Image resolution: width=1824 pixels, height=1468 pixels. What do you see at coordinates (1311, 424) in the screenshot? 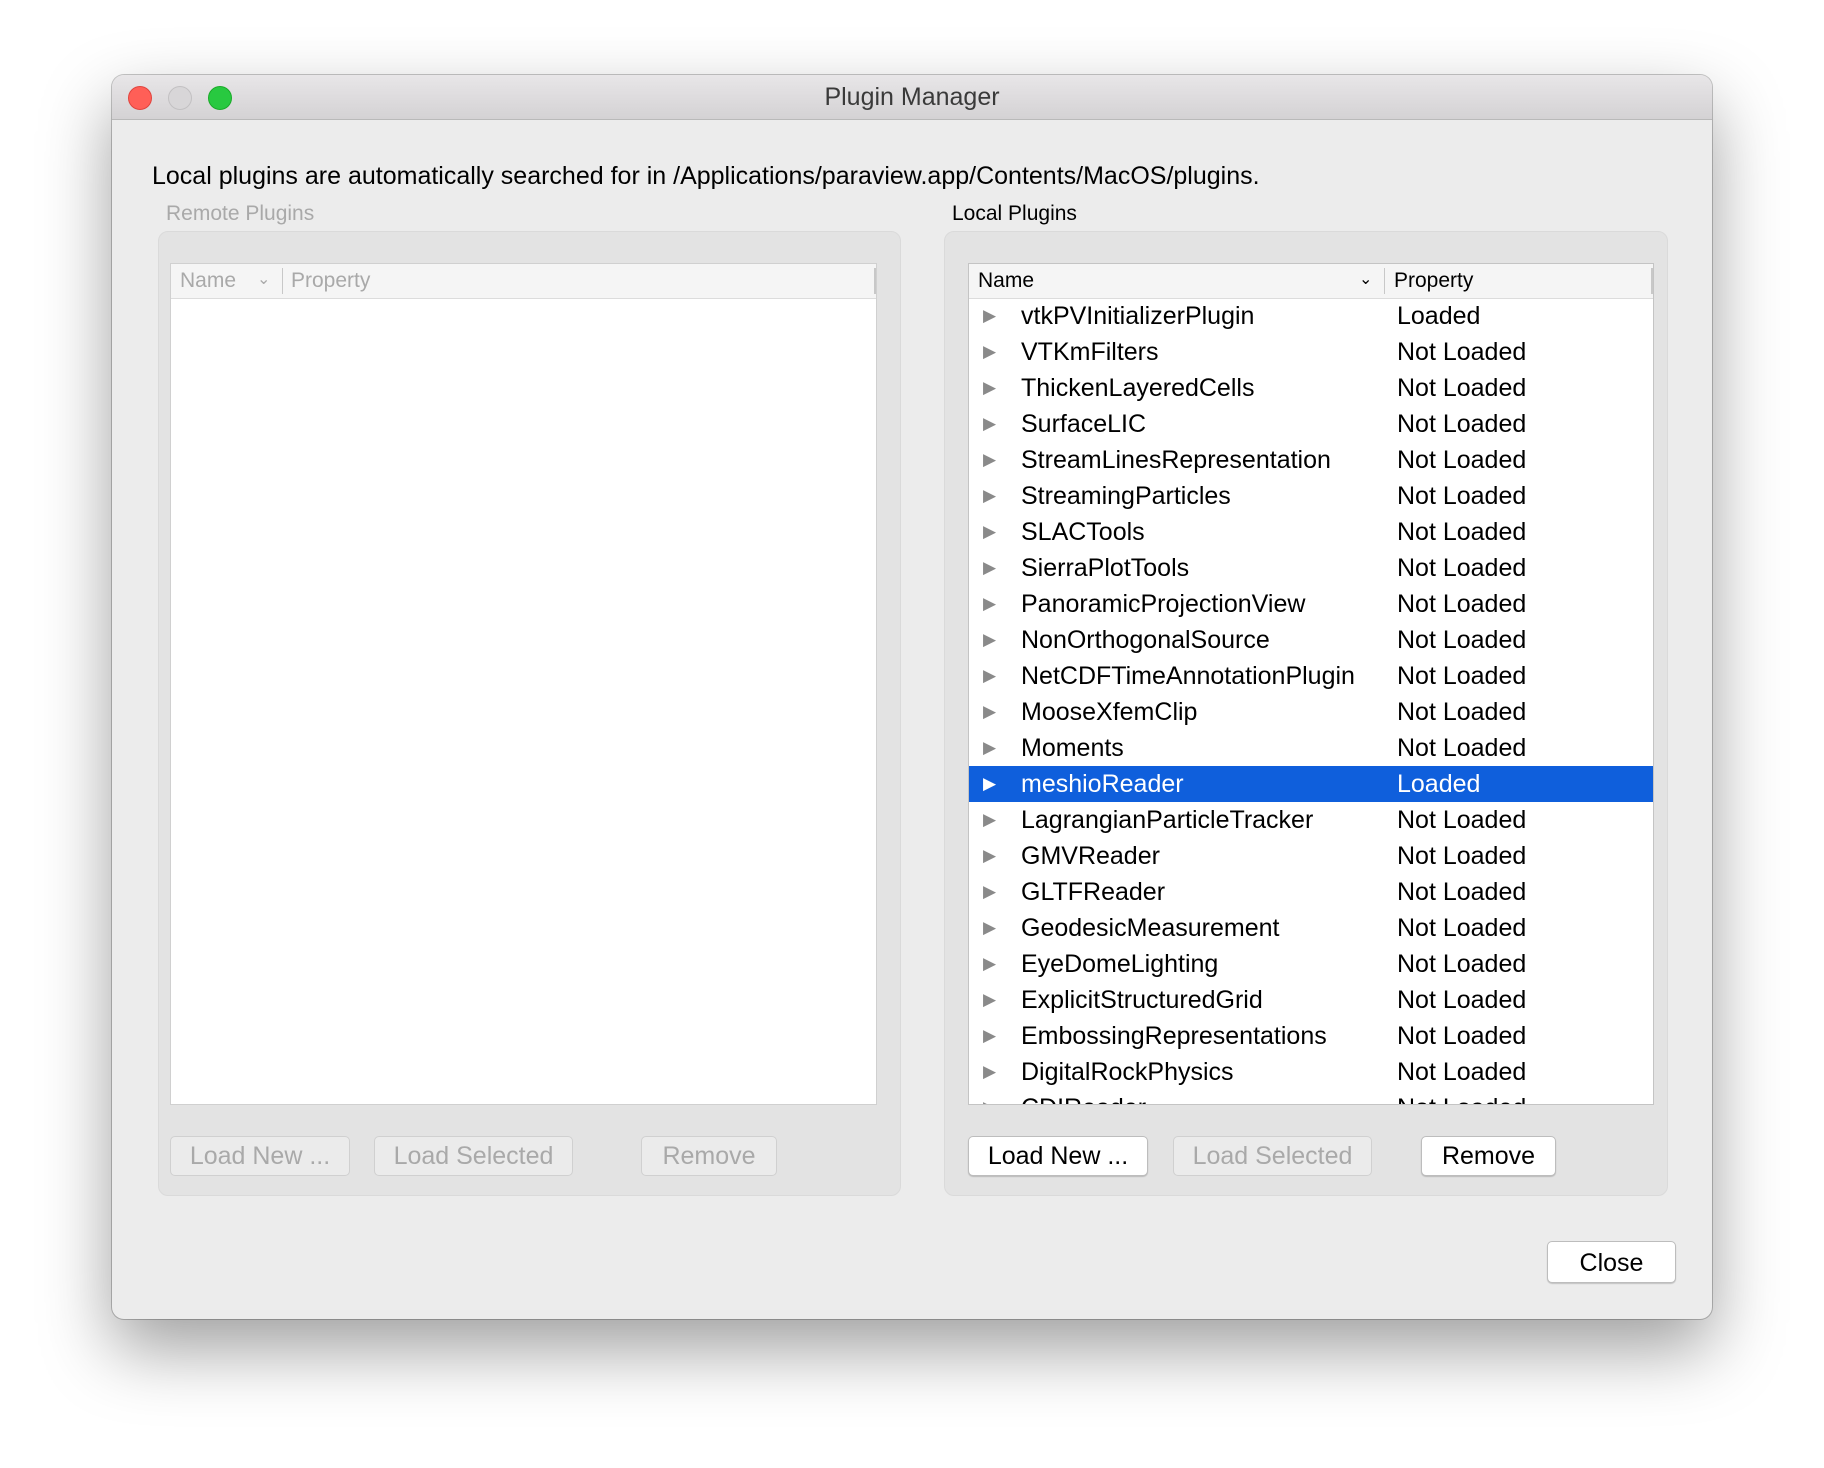
I see `plugin-row: ▶ SurfaceLIC Not Loaded` at bounding box center [1311, 424].